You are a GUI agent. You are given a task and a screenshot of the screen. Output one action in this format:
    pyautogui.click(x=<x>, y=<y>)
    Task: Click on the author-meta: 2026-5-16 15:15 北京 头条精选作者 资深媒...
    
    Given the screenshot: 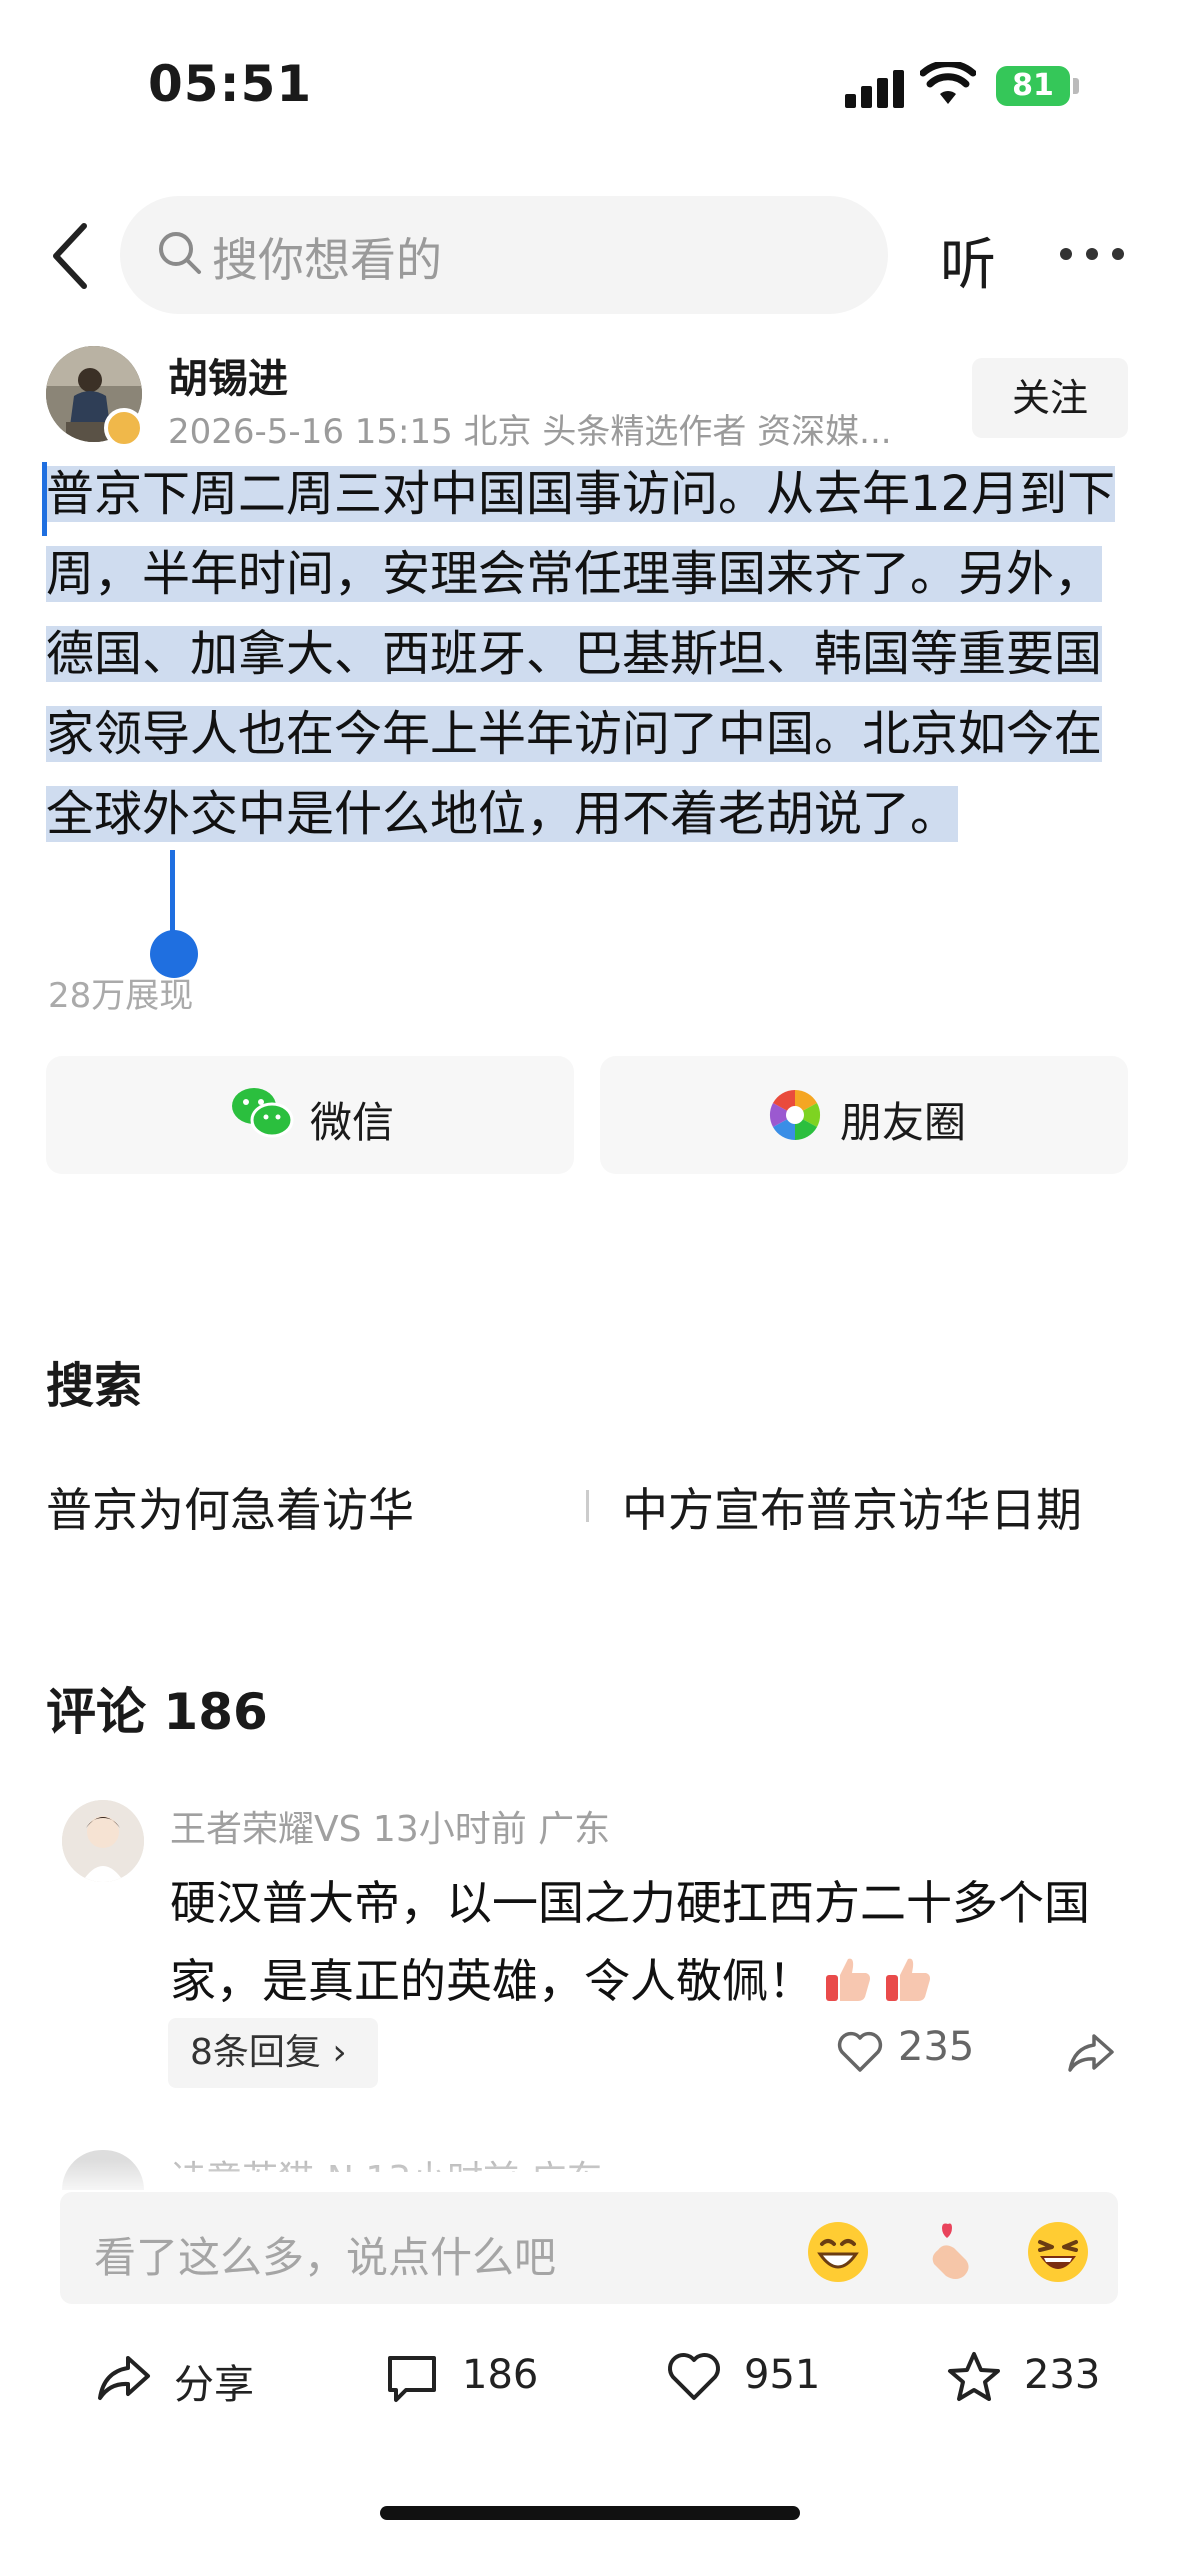 What is the action you would take?
    pyautogui.click(x=530, y=432)
    